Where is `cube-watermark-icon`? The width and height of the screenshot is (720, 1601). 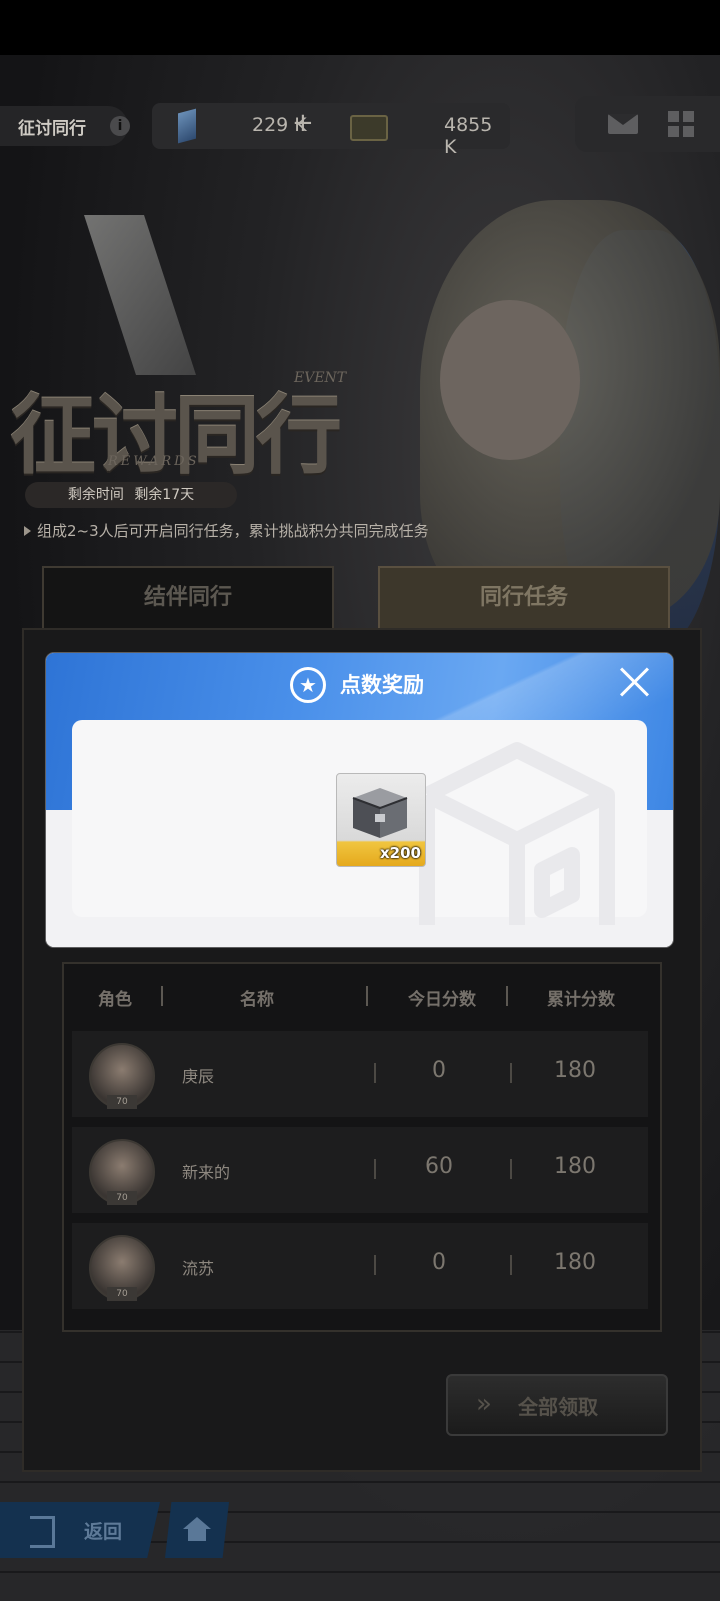
cube-watermark-icon is located at coordinates (517, 833).